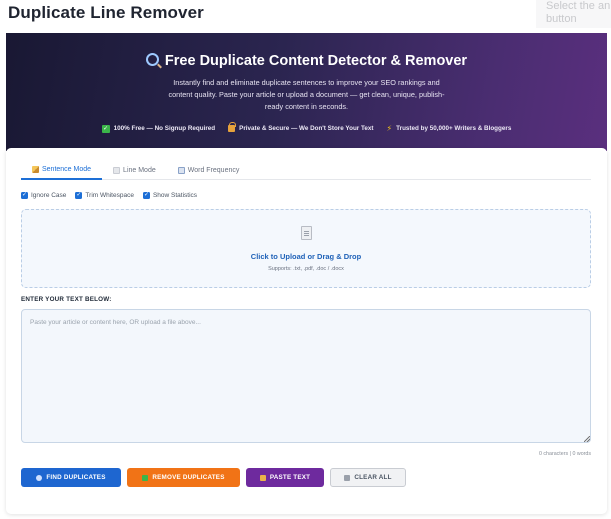 Image resolution: width=611 pixels, height=519 pixels. I want to click on resize-grip-icon, so click(587, 439).